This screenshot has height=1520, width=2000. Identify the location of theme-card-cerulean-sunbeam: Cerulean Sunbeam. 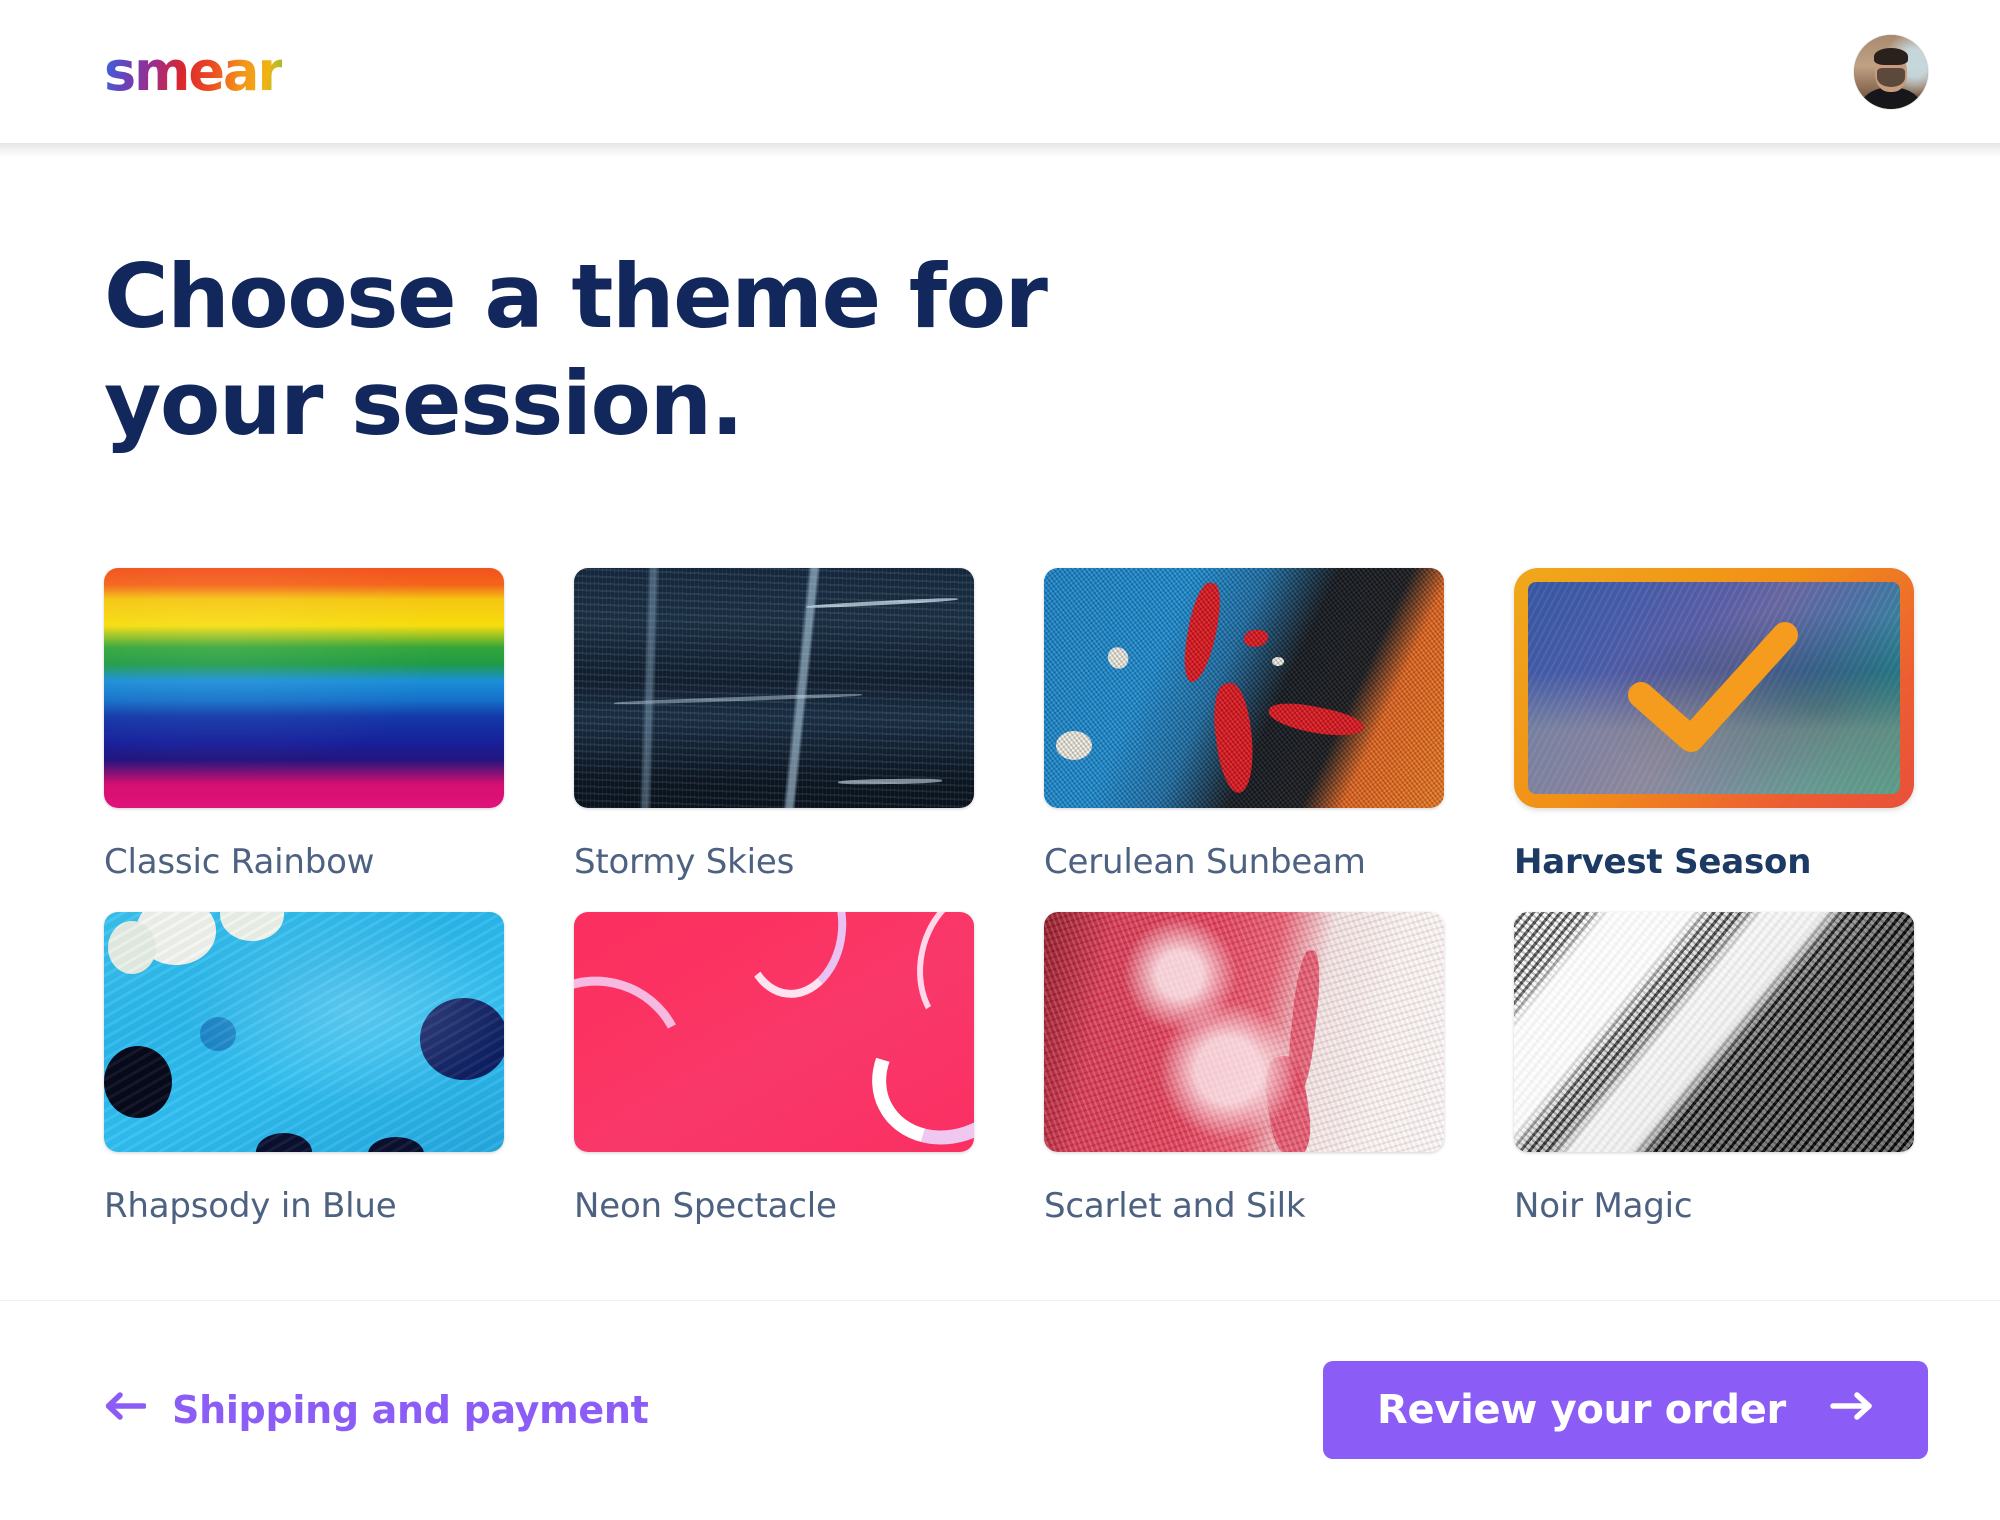
(1244, 724).